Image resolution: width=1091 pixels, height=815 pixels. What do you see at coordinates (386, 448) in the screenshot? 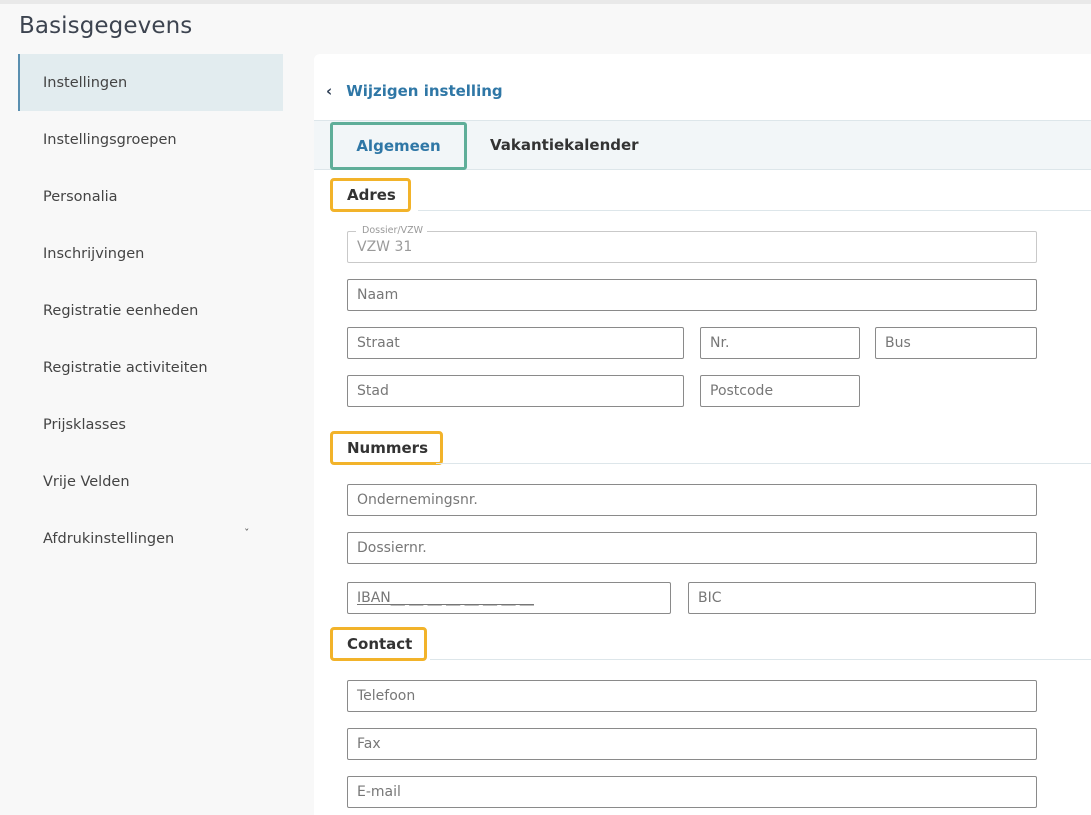
I see `section-nummers-heading: Nummers` at bounding box center [386, 448].